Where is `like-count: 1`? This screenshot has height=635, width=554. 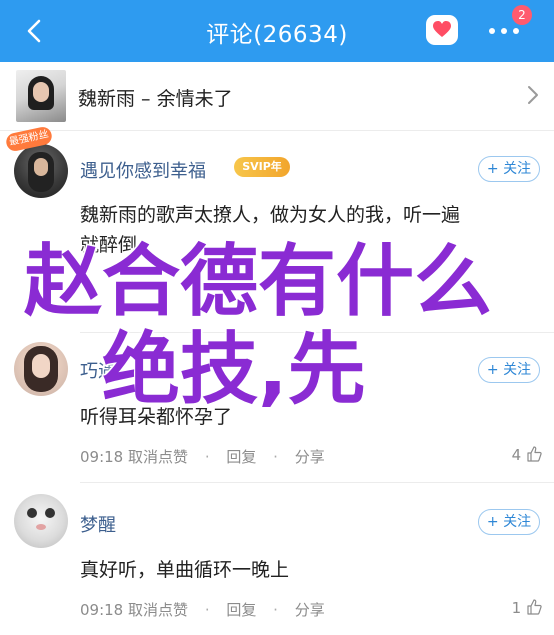
like-count: 1 is located at coordinates (527, 608).